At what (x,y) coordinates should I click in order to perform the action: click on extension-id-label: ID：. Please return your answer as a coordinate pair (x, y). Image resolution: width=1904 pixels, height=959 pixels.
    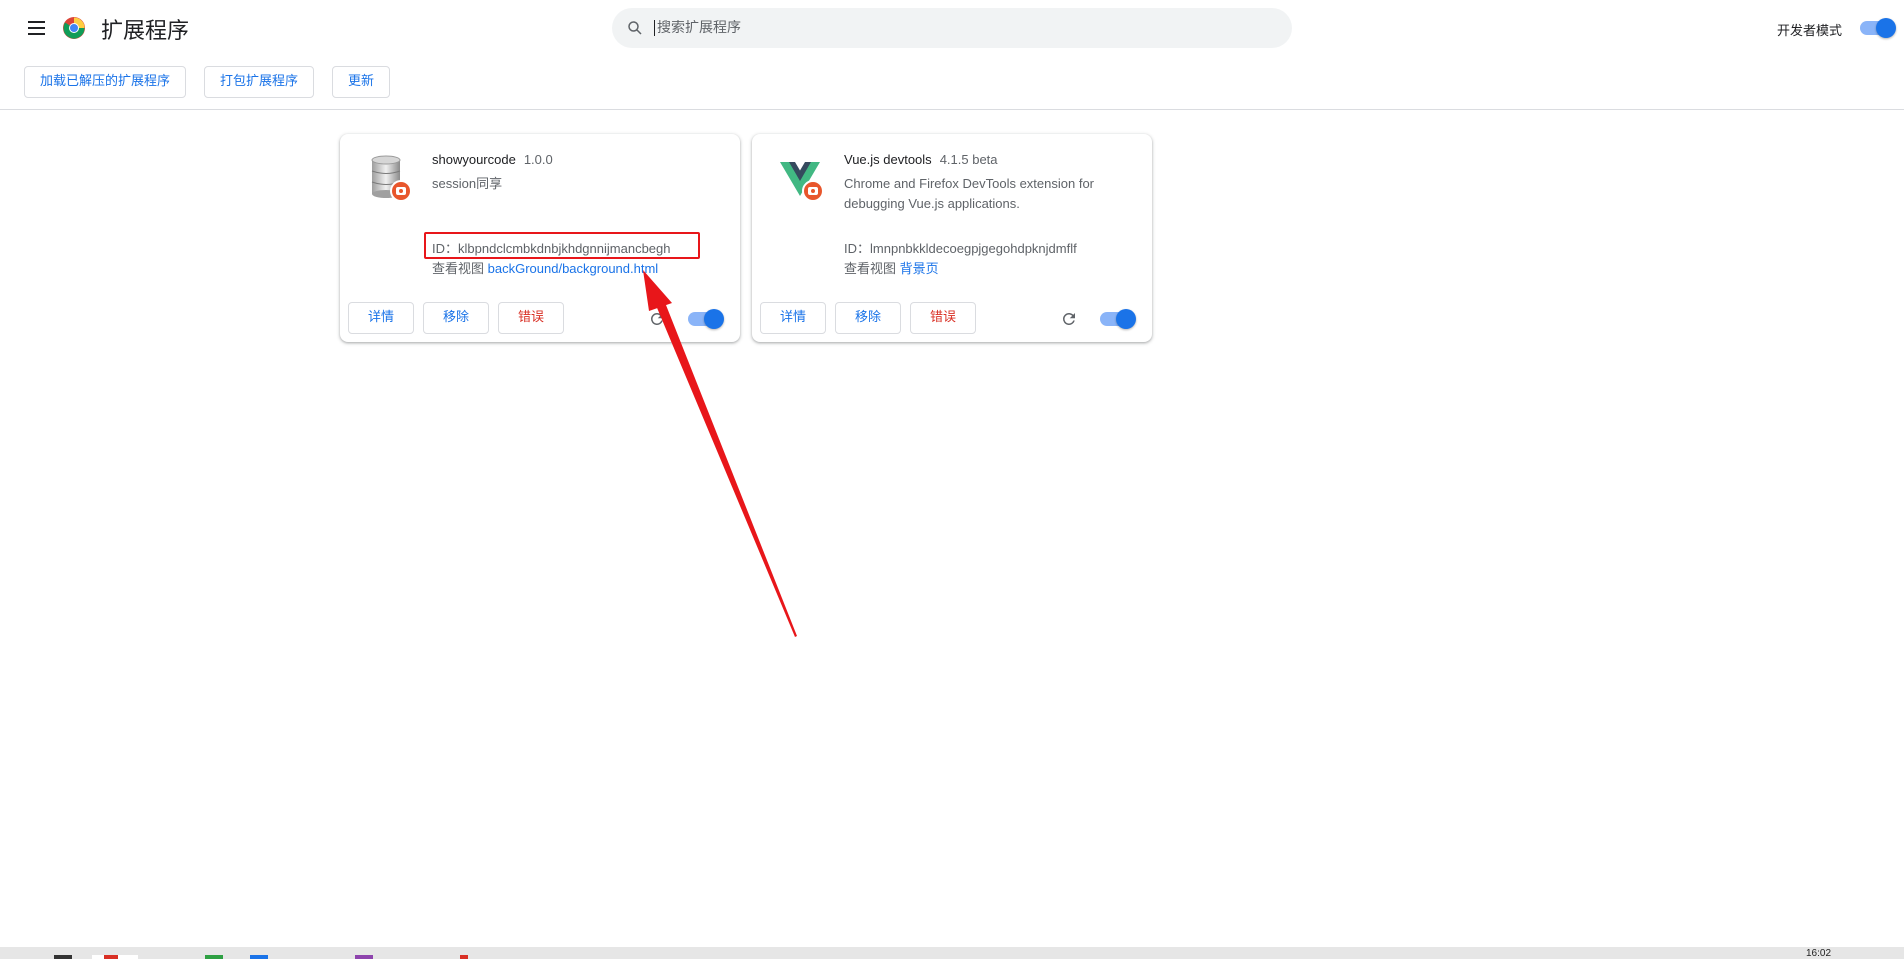
    Looking at the image, I should click on (857, 248).